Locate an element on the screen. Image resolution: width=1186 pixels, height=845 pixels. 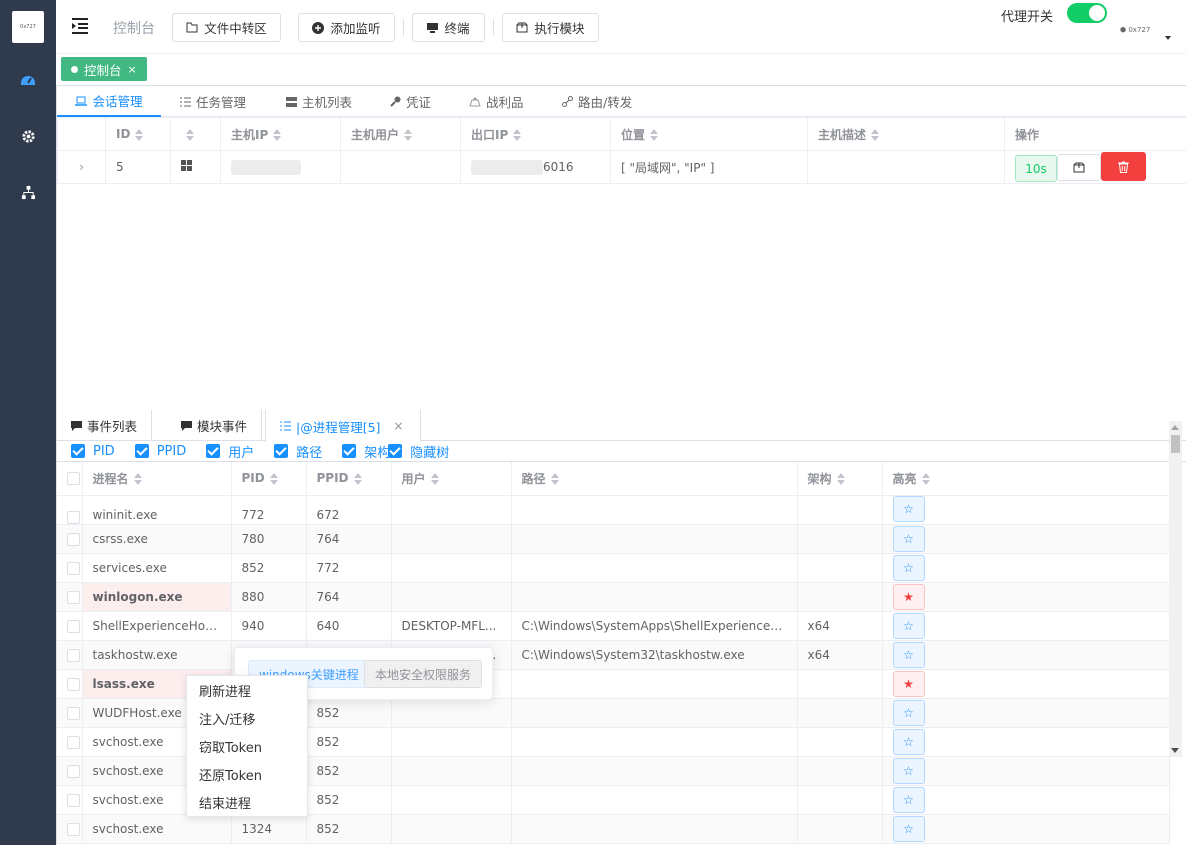
filter-user: 用户 is located at coordinates (230, 451).